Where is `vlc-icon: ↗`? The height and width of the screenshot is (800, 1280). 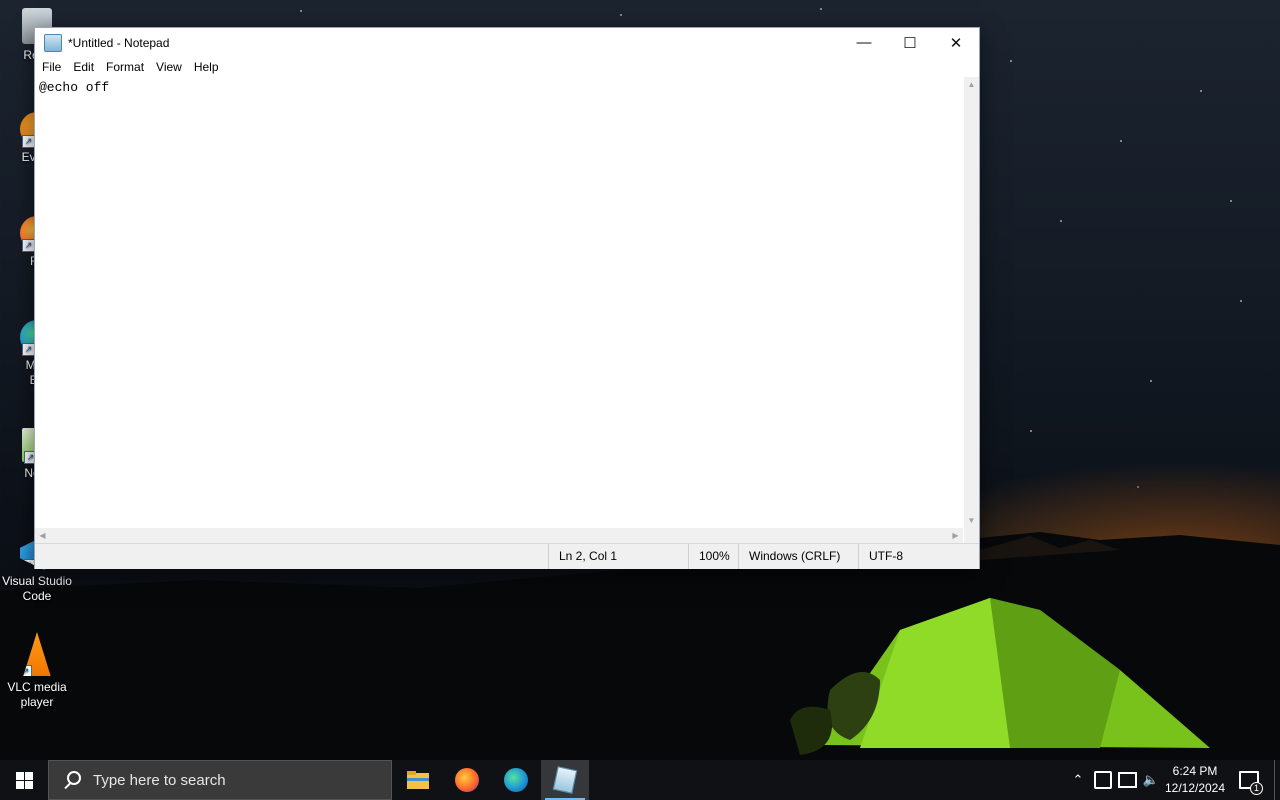
vlc-icon: ↗ is located at coordinates (37, 654).